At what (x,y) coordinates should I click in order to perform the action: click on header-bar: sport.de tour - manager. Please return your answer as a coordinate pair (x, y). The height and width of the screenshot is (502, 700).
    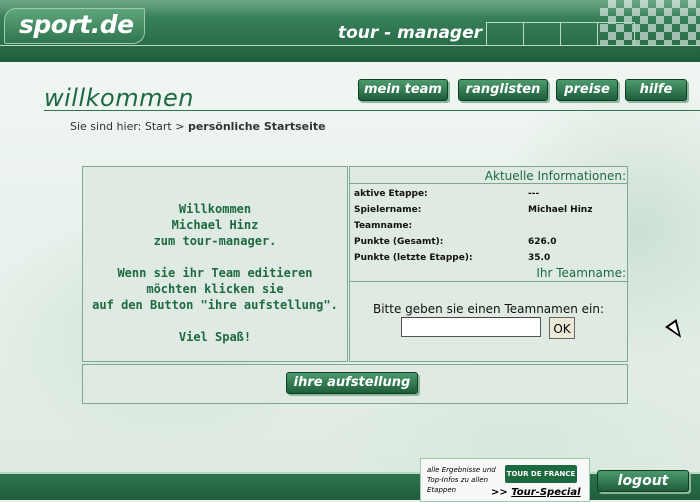
    Looking at the image, I should click on (350, 31).